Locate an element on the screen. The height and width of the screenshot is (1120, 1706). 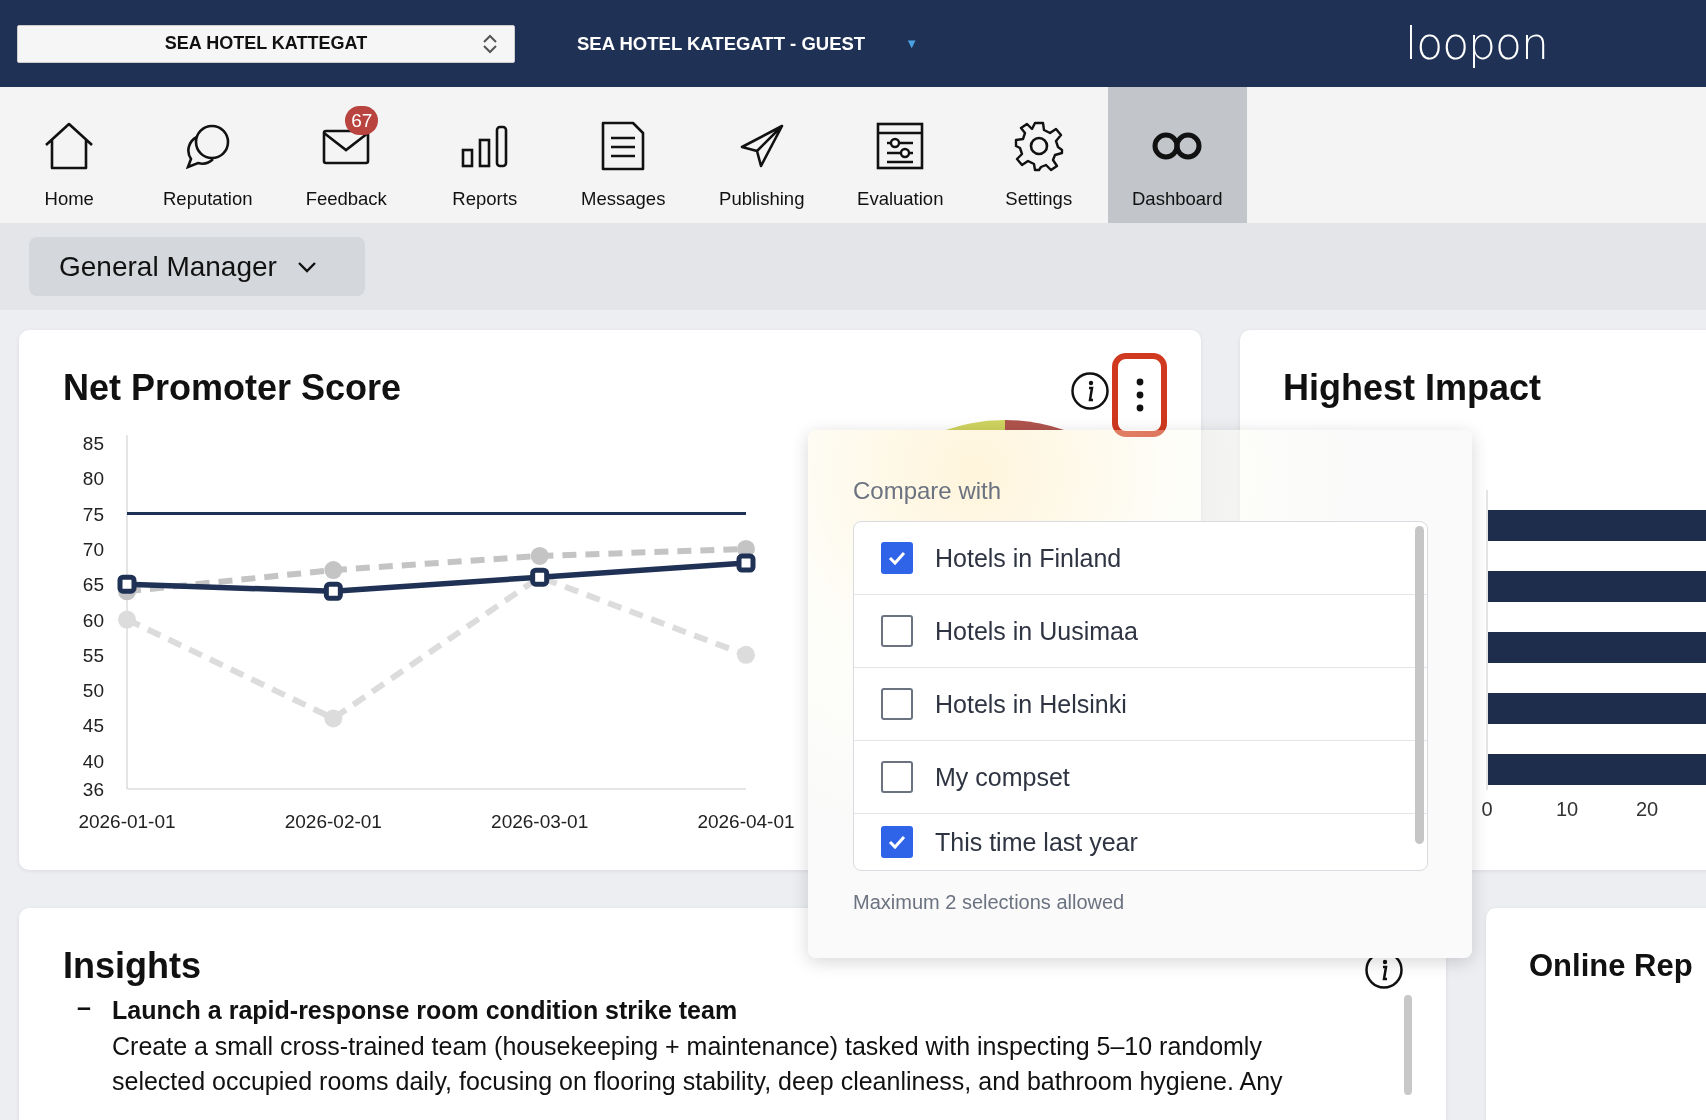
insight-text: Create a small cross-trained team (housekeeping + maintenance) tasked with inspecting 5–10 randomly selected occupied rooms daily, focusing on flooring stability, deep cleanliness, and bathroom hygiene. Any is located at coordinates (698, 1063).